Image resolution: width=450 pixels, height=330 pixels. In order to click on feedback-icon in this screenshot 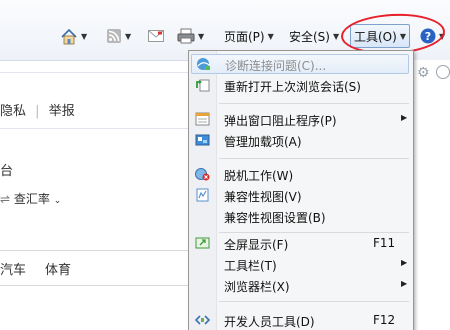, I will do `click(443, 72)`.